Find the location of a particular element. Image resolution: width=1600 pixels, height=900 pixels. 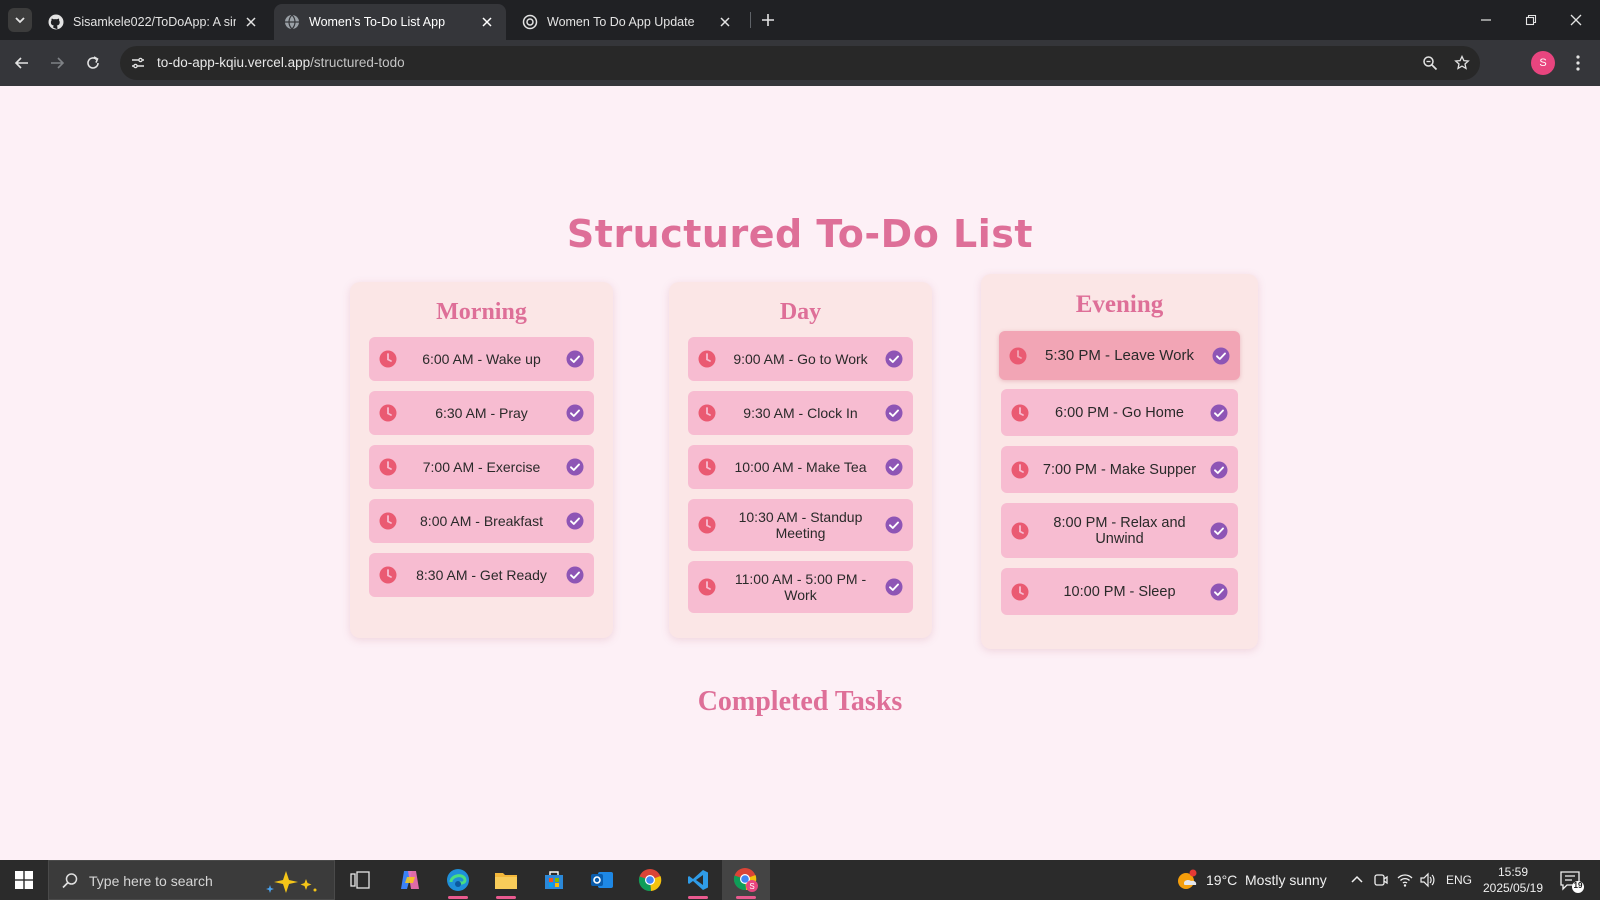

tab-title: Women To Do App Update is located at coordinates (621, 22).